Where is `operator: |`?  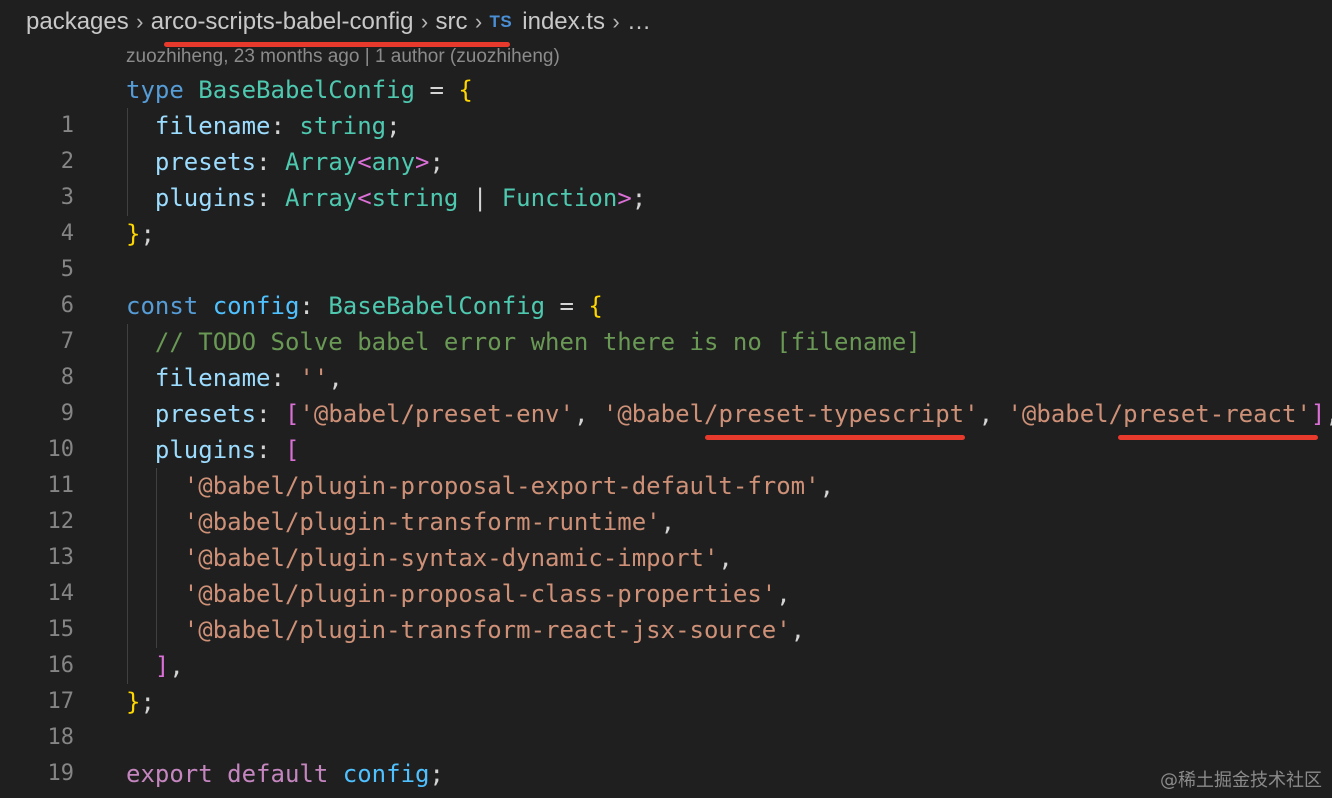
operator: | is located at coordinates (480, 198).